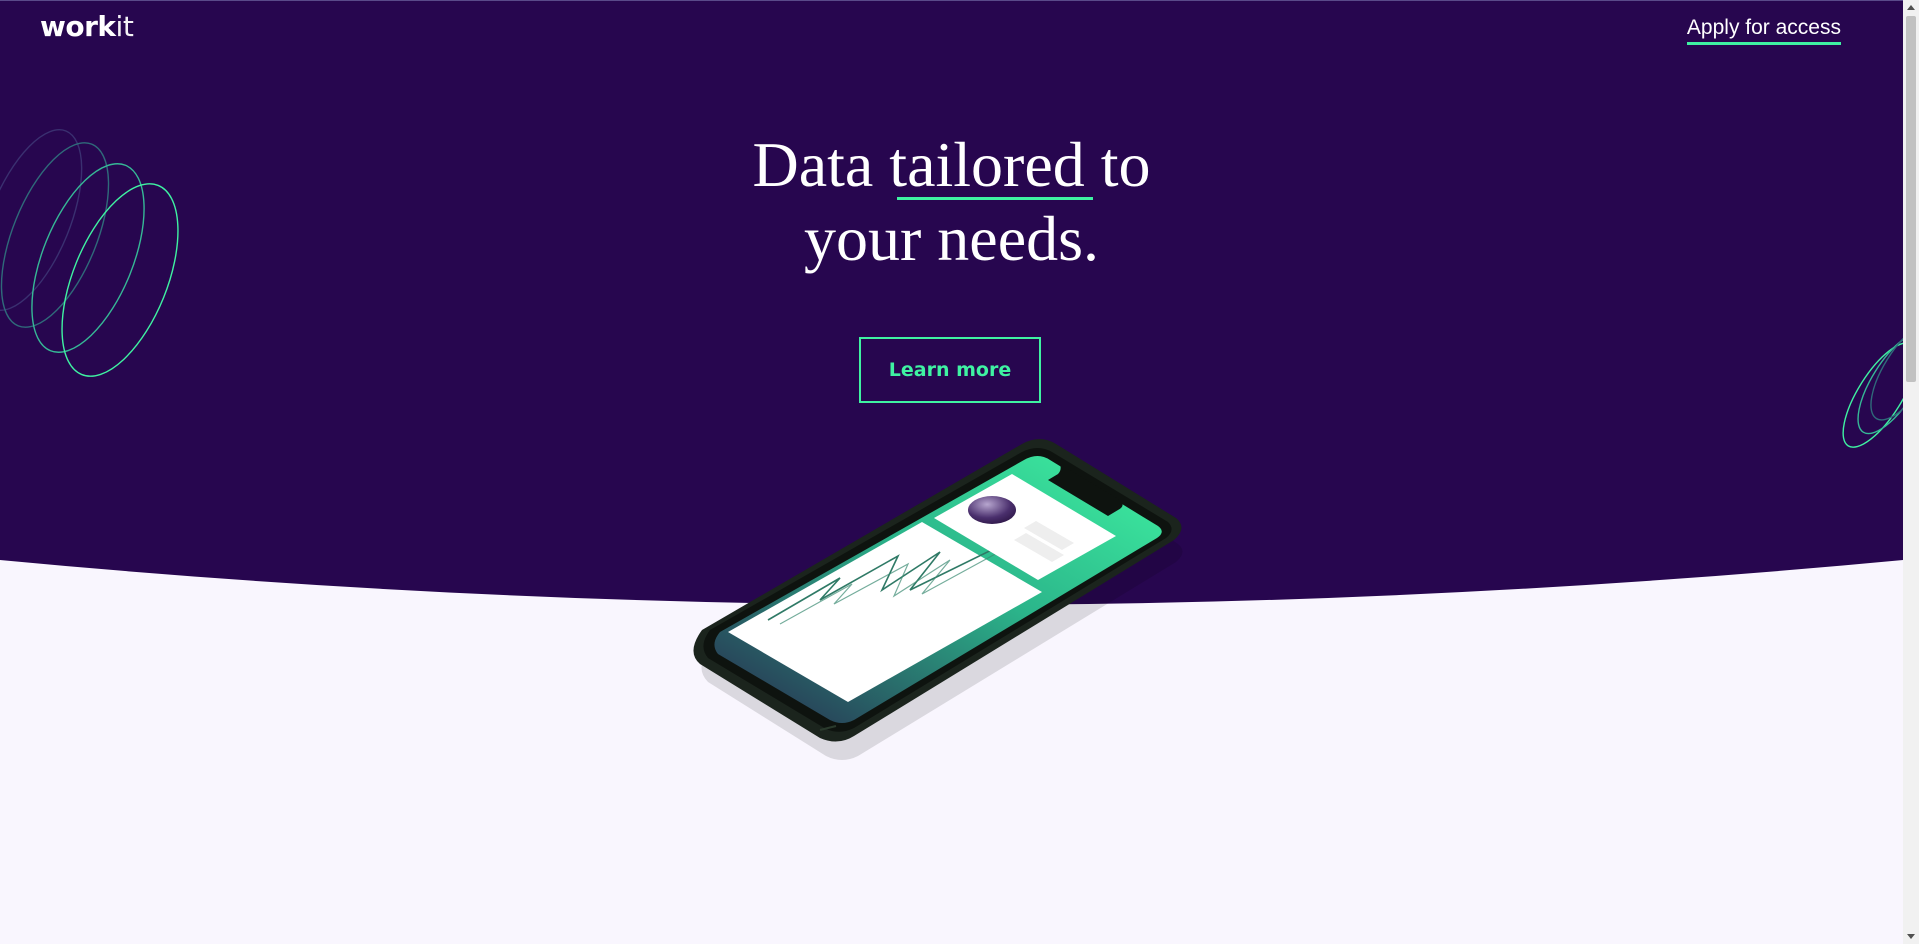 This screenshot has height=944, width=1919. Describe the element at coordinates (78, 26) in the screenshot. I see `logo-bold-text: work` at that location.